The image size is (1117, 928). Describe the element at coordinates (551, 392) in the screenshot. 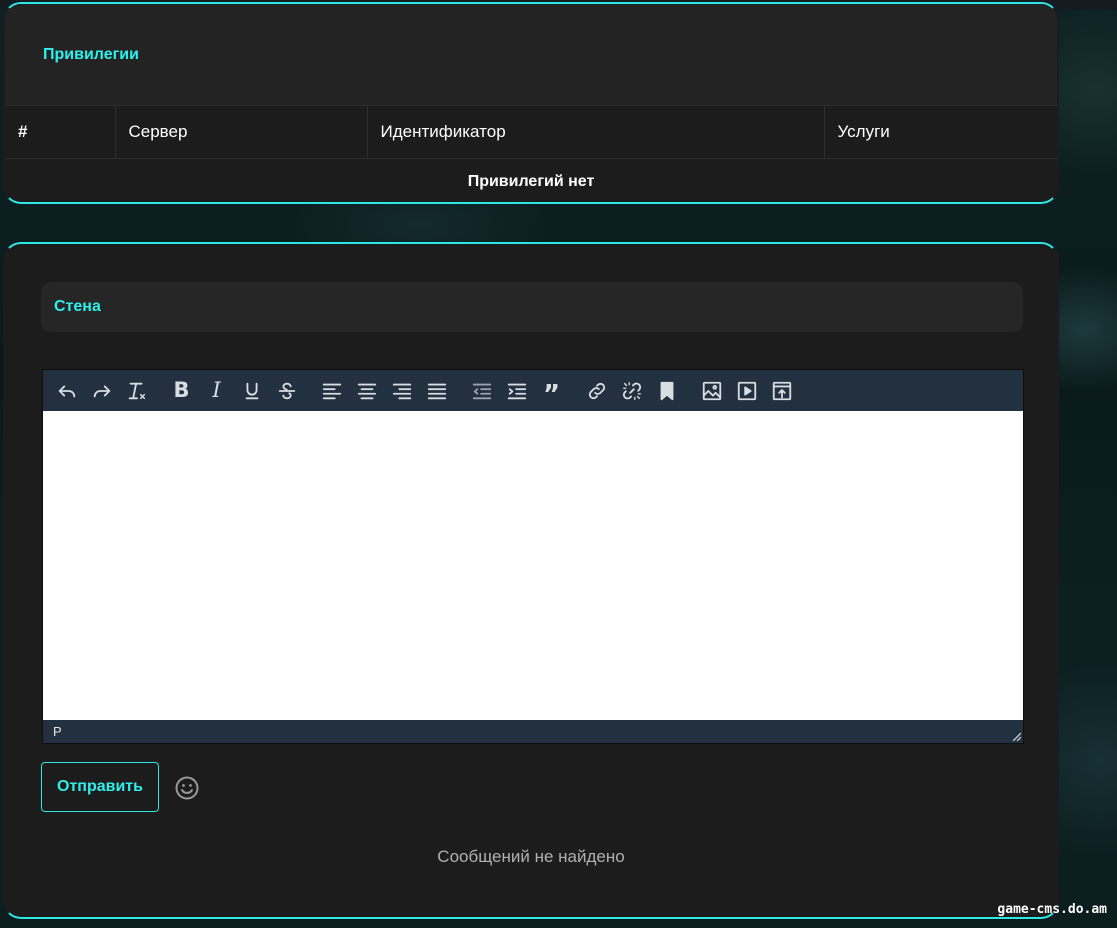

I see `blockquote-icon: ”` at that location.